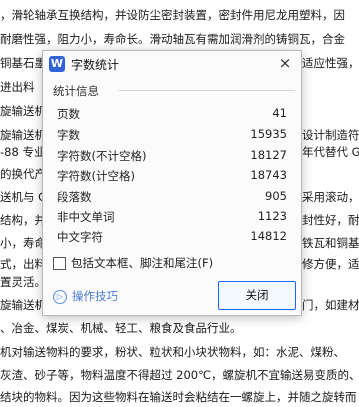 The width and height of the screenshot is (359, 407). Describe the element at coordinates (330, 243) in the screenshot. I see `doc-fragment: 铁瓦和铜基` at that location.